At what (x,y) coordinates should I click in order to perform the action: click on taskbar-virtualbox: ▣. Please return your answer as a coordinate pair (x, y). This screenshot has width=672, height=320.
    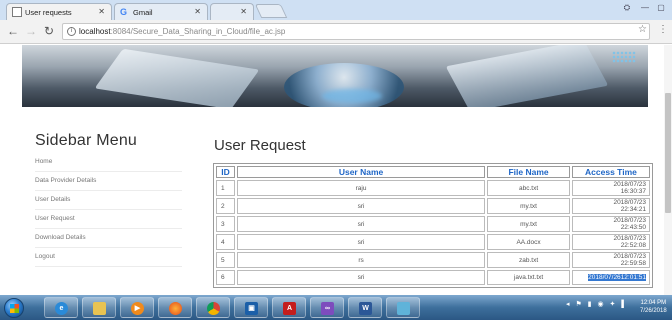
    Looking at the image, I should click on (251, 307).